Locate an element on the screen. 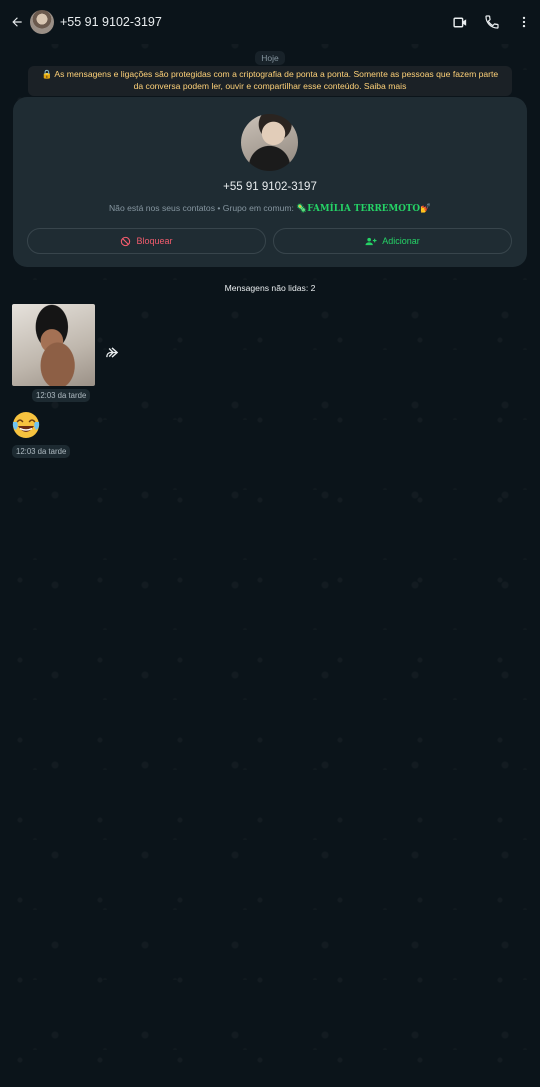  block-label: Bloquear is located at coordinates (154, 241).